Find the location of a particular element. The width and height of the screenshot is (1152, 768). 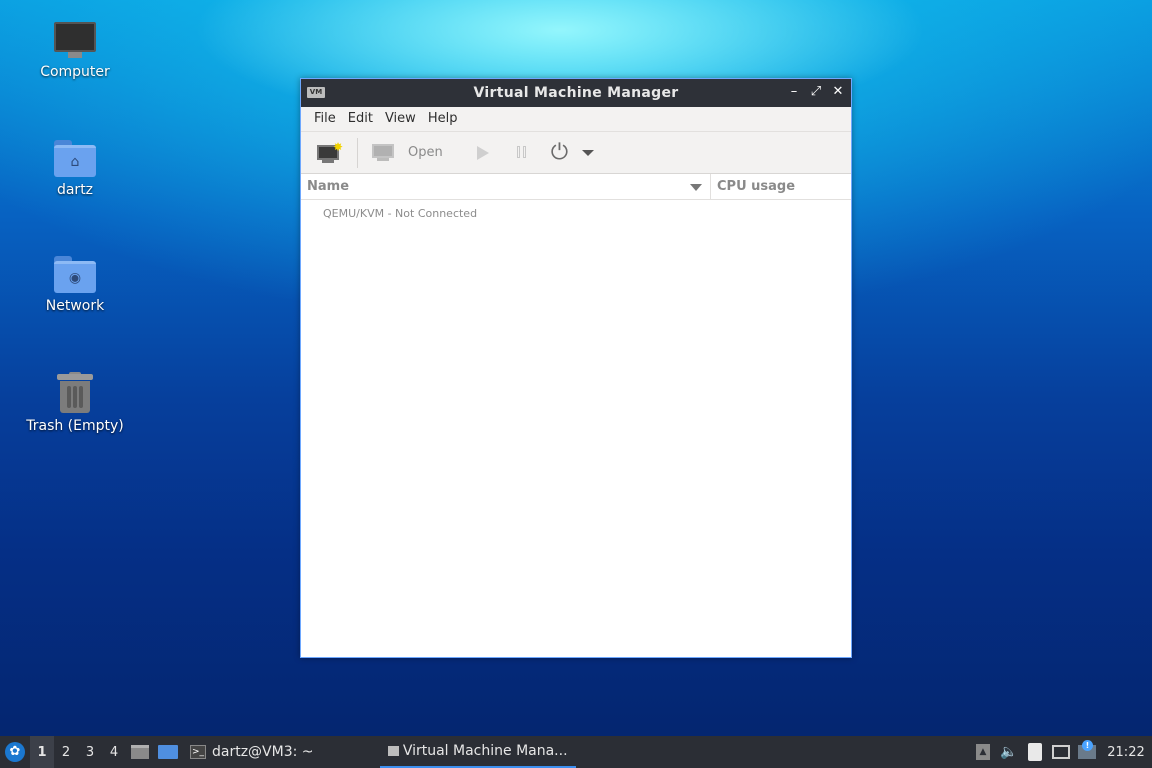

menu-view: View is located at coordinates (400, 119).